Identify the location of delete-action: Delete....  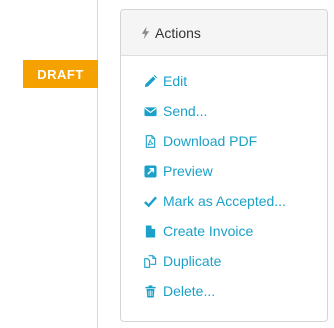
(224, 291).